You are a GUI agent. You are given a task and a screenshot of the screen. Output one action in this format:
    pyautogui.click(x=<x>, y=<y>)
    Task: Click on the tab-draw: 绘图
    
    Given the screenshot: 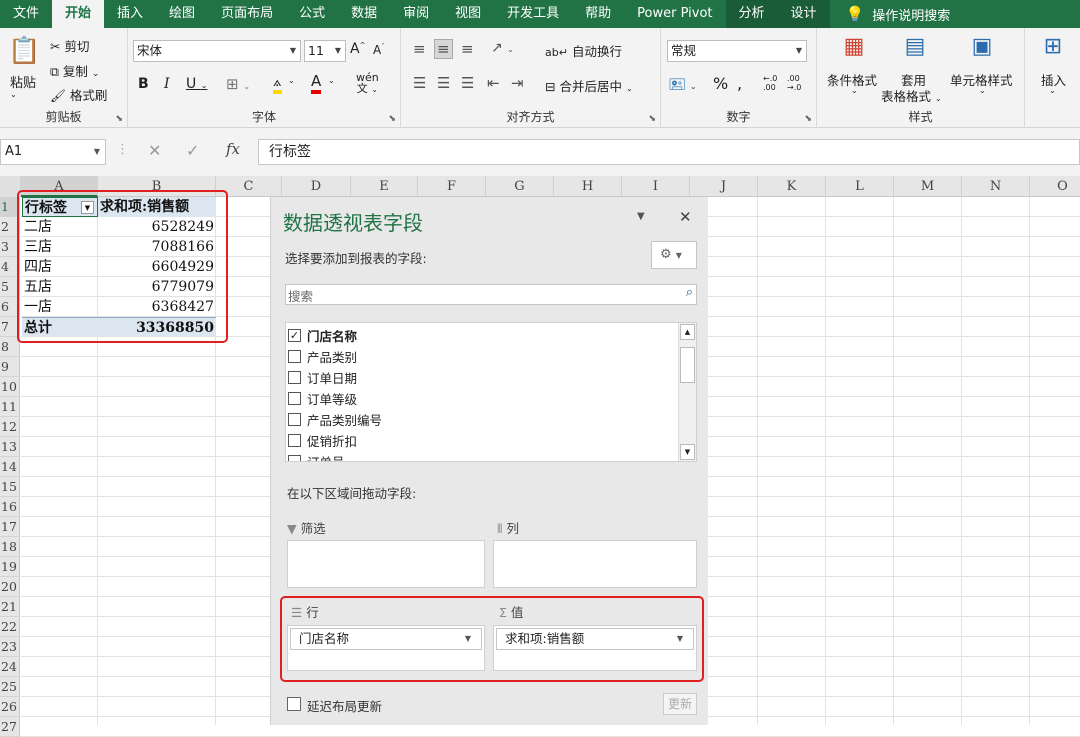 What is the action you would take?
    pyautogui.click(x=182, y=14)
    